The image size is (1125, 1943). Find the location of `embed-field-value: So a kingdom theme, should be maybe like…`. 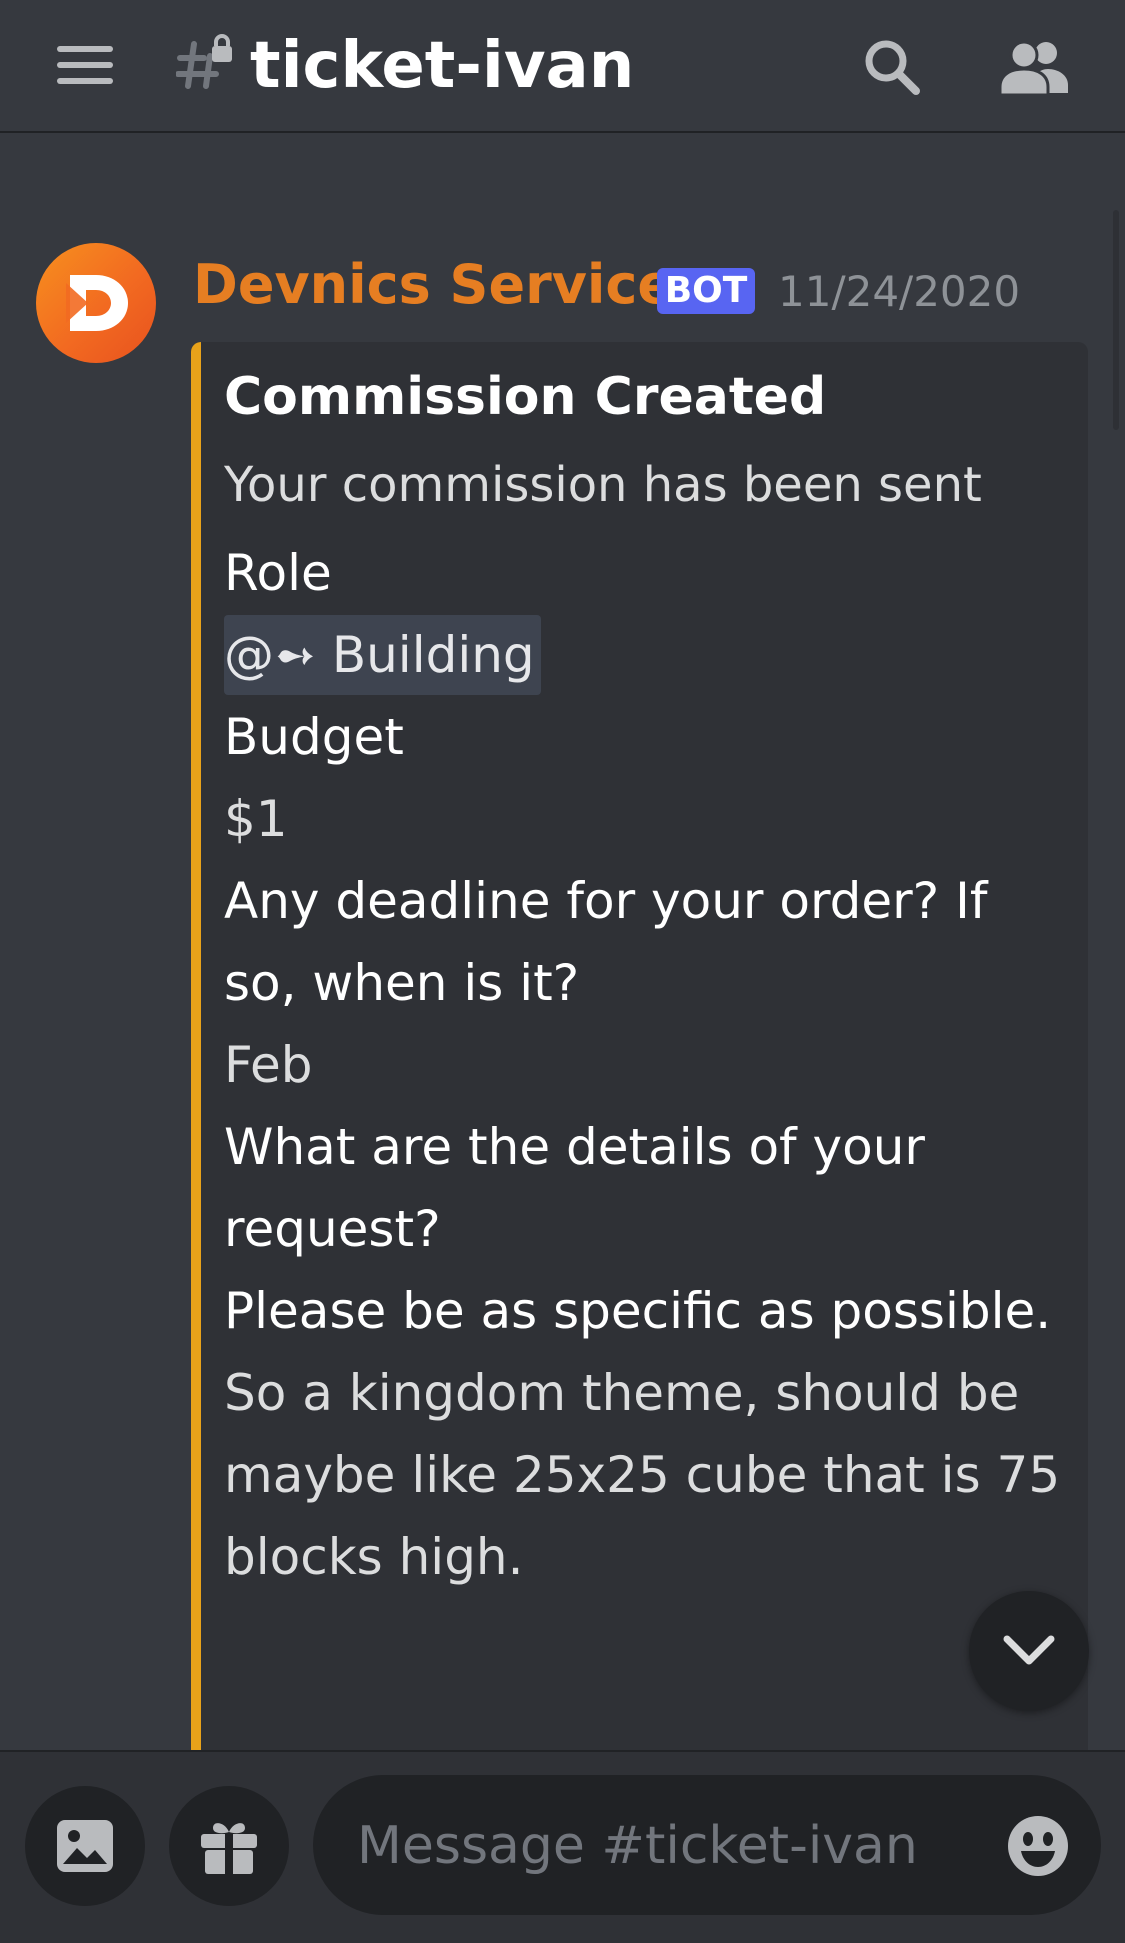

embed-field-value: So a kingdom theme, should be maybe like… is located at coordinates (642, 1475).